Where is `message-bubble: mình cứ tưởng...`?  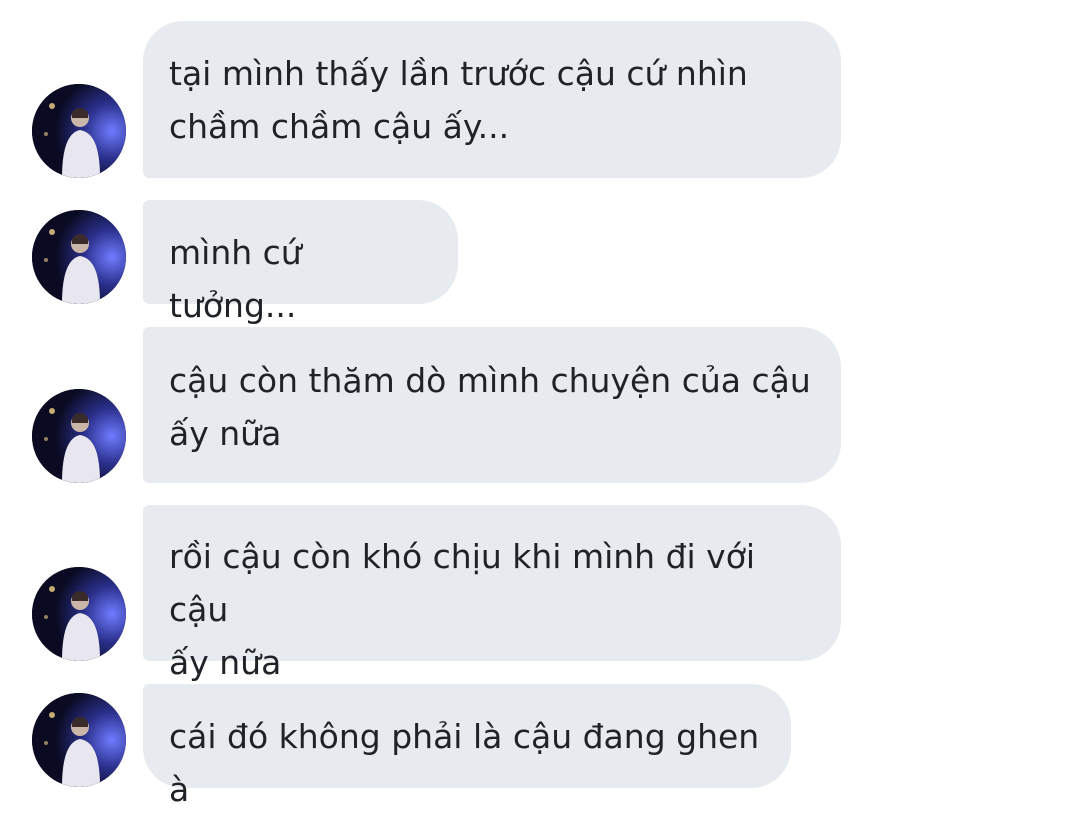 message-bubble: mình cứ tưởng... is located at coordinates (300, 262).